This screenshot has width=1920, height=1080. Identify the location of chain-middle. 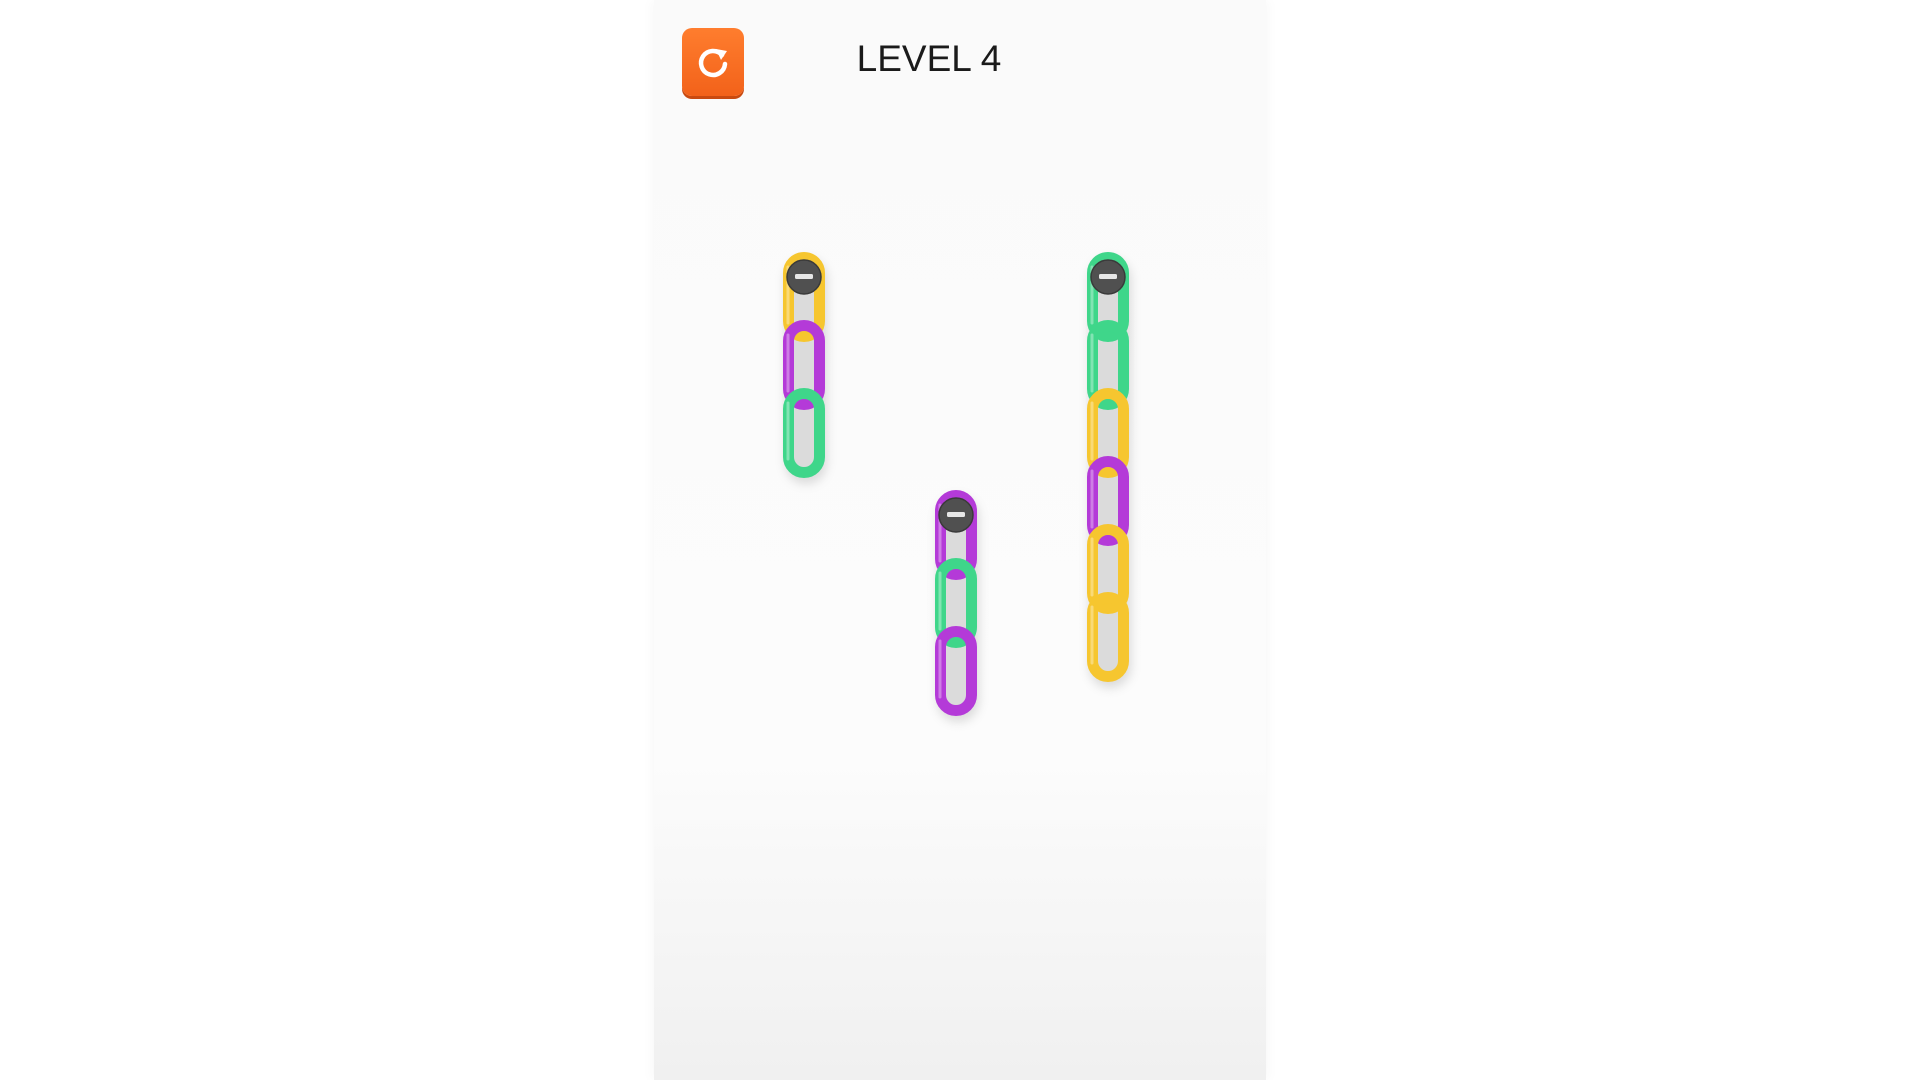
(957, 606).